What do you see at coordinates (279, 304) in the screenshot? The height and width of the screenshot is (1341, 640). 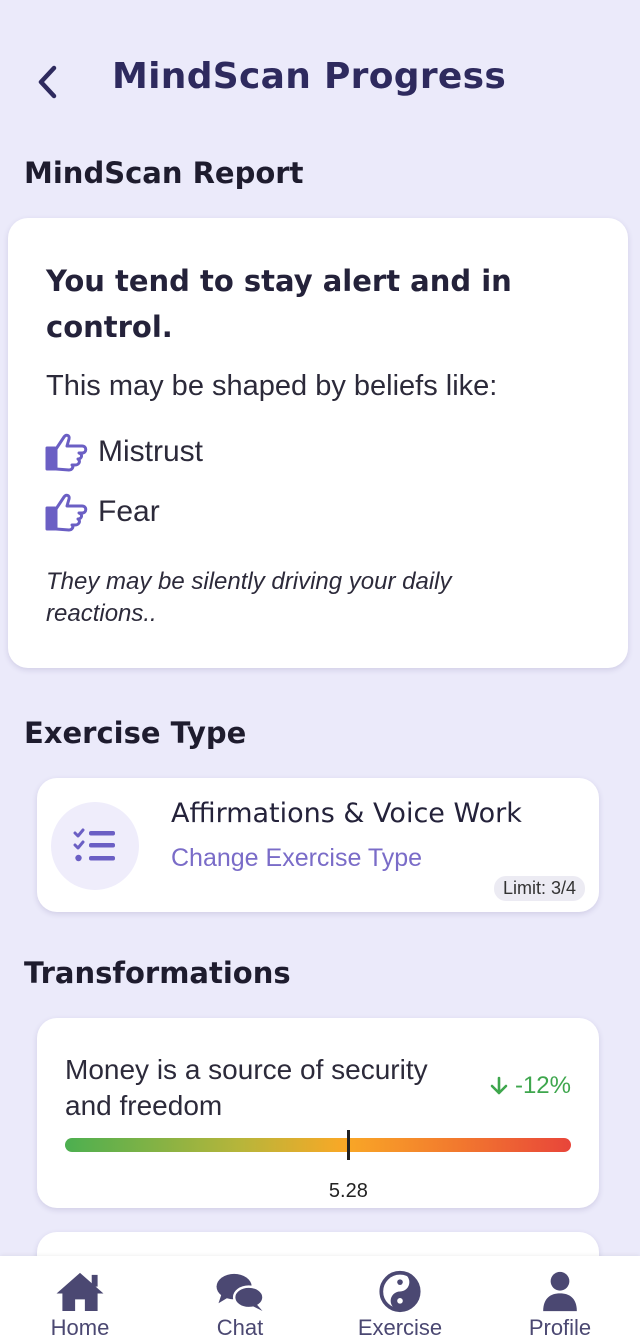 I see `report-headline: You tend to stay alert and in control.` at bounding box center [279, 304].